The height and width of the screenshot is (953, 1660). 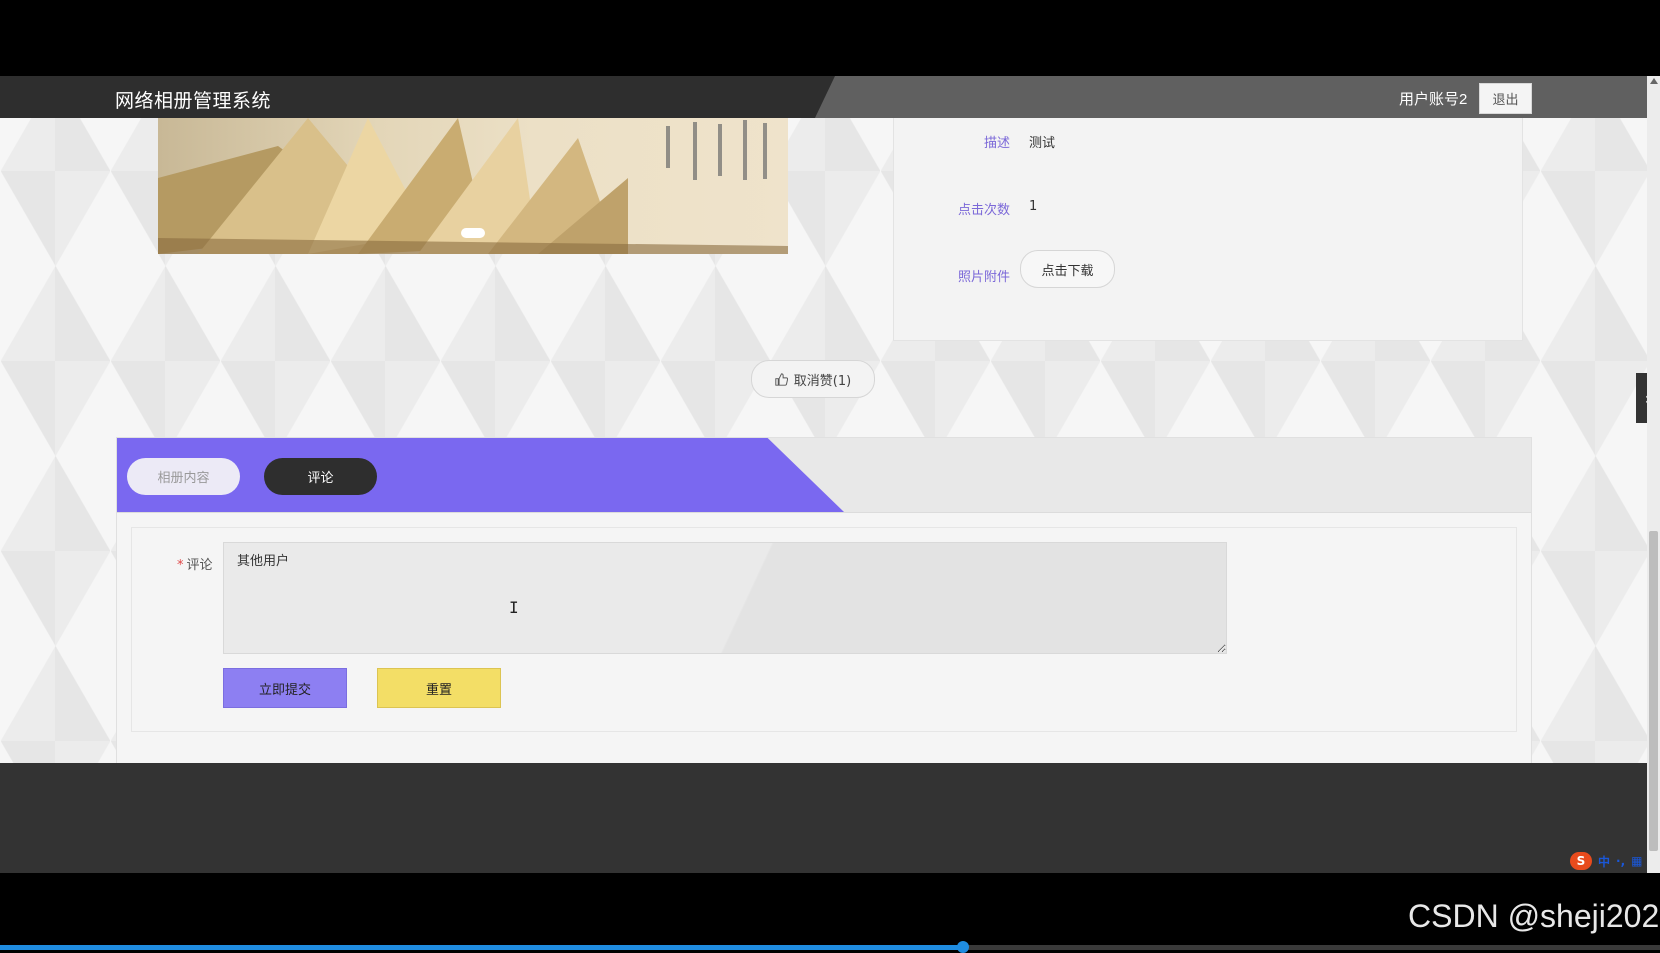 What do you see at coordinates (823, 818) in the screenshot?
I see `page-footer` at bounding box center [823, 818].